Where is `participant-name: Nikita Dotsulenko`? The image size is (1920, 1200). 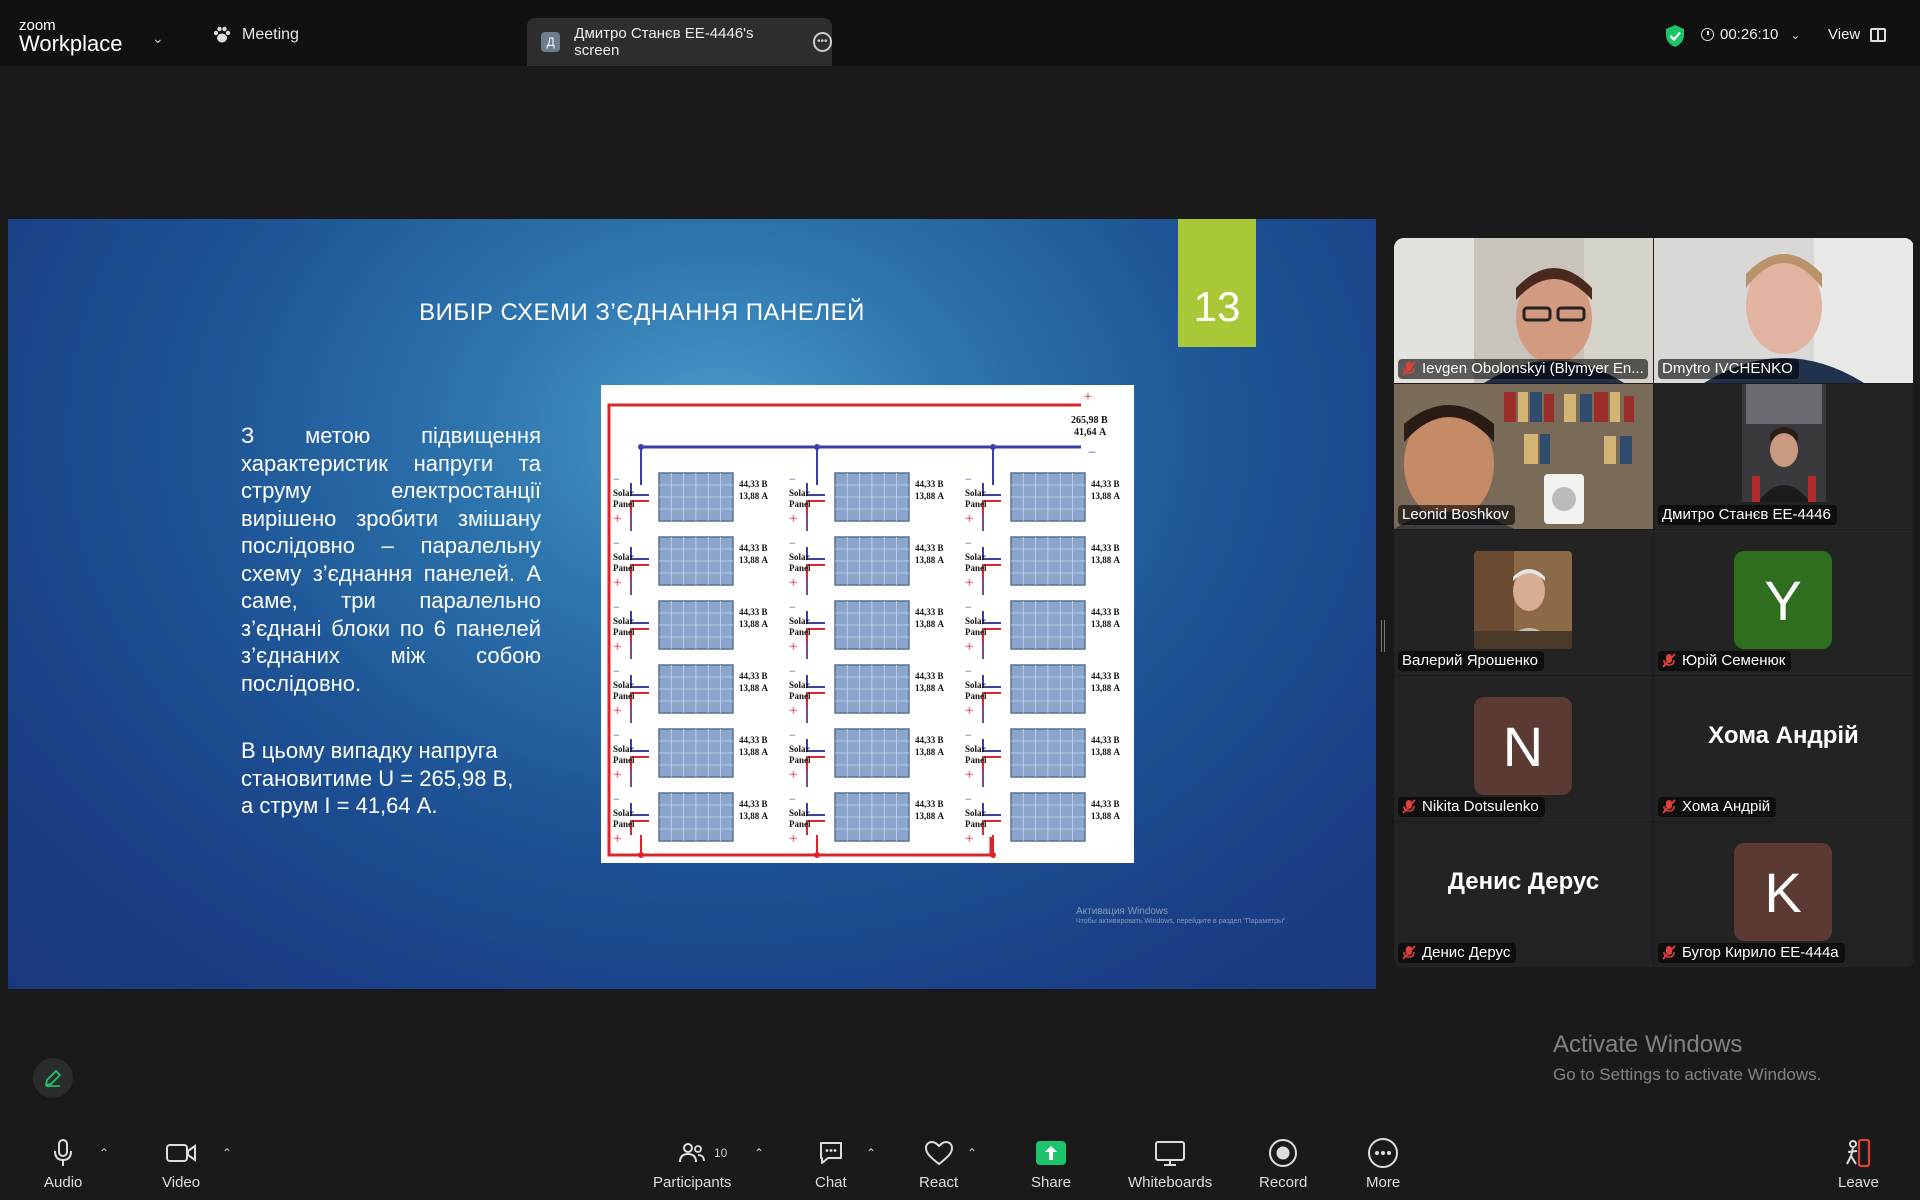
participant-name: Nikita Dotsulenko is located at coordinates (1480, 806).